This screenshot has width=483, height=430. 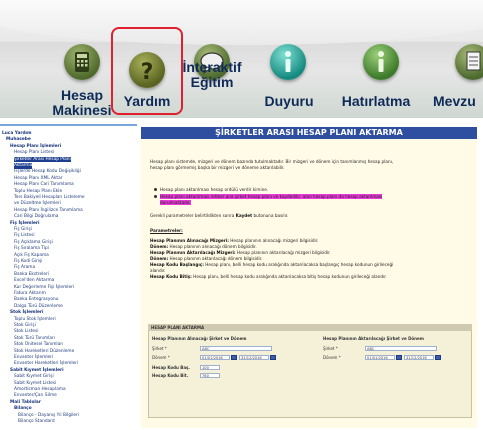 What do you see at coordinates (469, 62) in the screenshot?
I see `document-icon` at bounding box center [469, 62].